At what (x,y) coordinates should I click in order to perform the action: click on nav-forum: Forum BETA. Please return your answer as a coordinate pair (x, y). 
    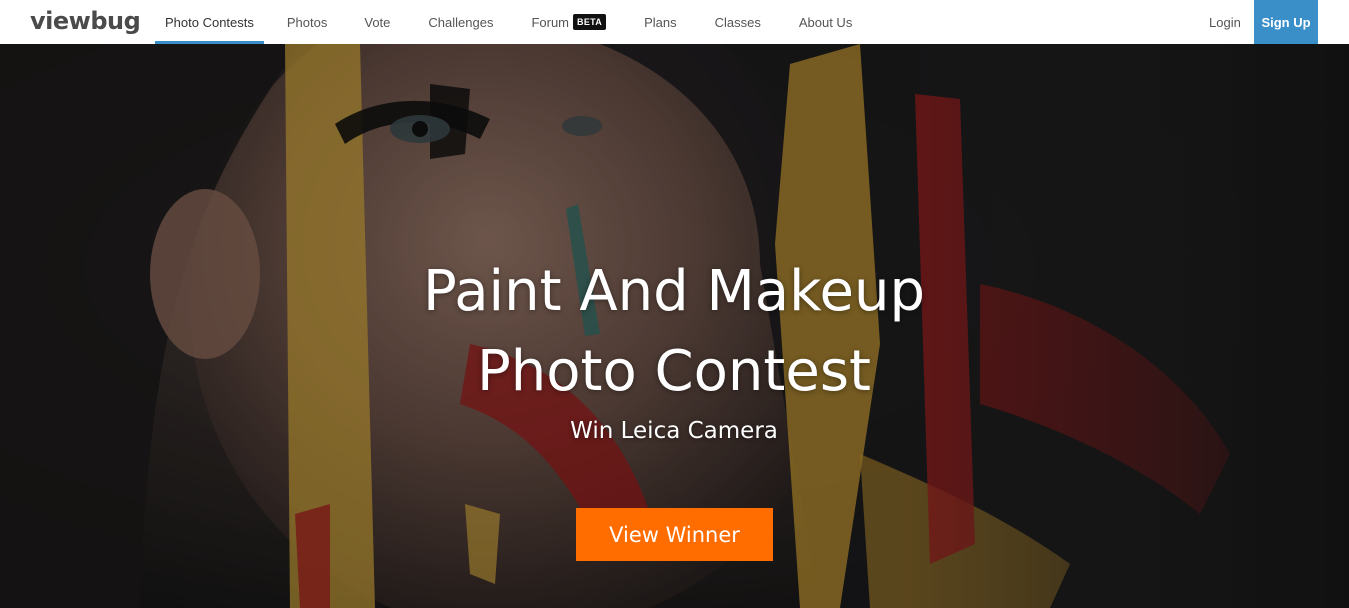
    Looking at the image, I should click on (568, 22).